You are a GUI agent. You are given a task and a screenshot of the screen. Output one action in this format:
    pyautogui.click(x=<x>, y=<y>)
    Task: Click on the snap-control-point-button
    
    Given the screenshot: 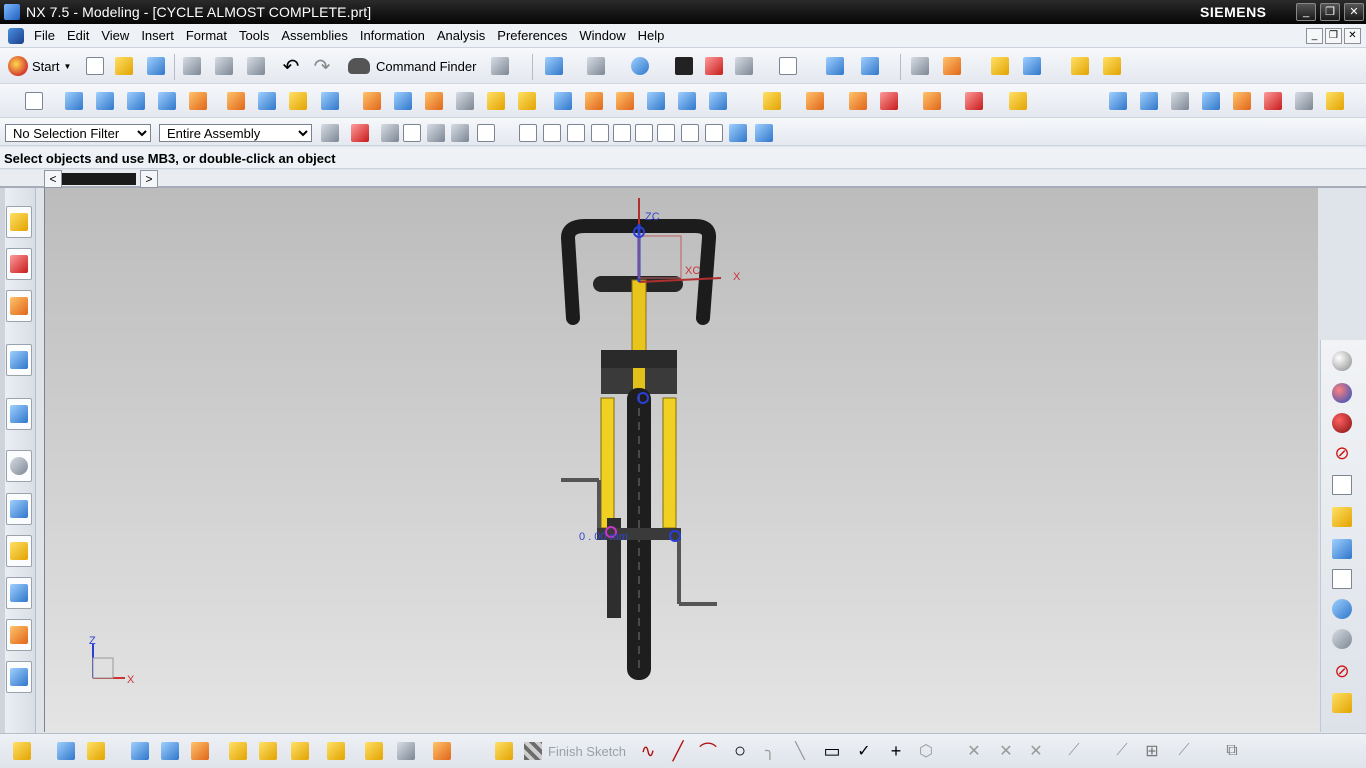 What is the action you would take?
    pyautogui.click(x=600, y=133)
    